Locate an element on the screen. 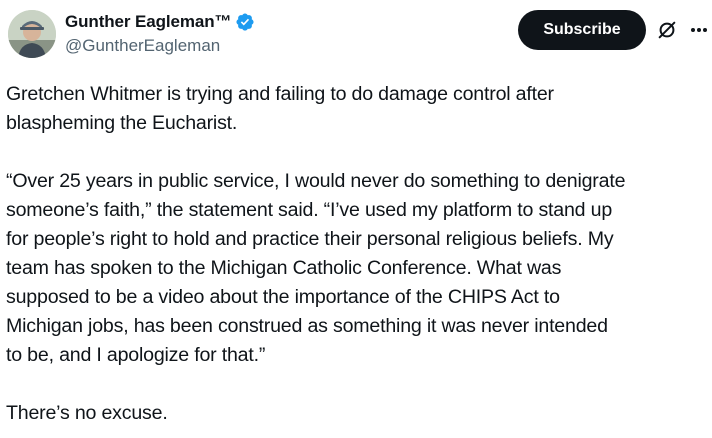  handle: @GuntherEagleman is located at coordinates (160, 46).